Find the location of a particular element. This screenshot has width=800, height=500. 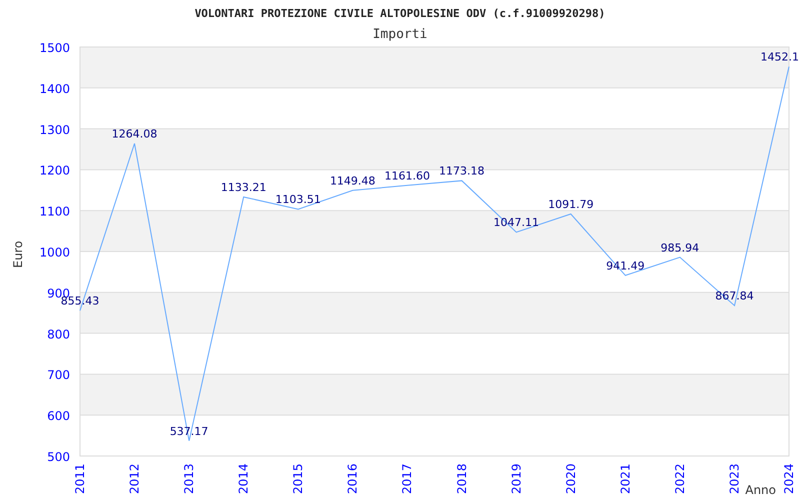

data-label: 1149.48 is located at coordinates (353, 181).